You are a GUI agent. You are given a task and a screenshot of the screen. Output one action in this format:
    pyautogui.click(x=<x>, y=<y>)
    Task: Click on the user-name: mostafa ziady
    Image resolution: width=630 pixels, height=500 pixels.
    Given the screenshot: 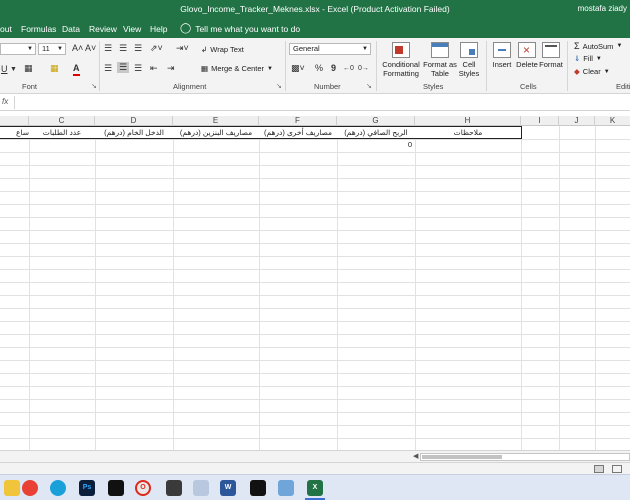 What is the action you would take?
    pyautogui.click(x=602, y=8)
    